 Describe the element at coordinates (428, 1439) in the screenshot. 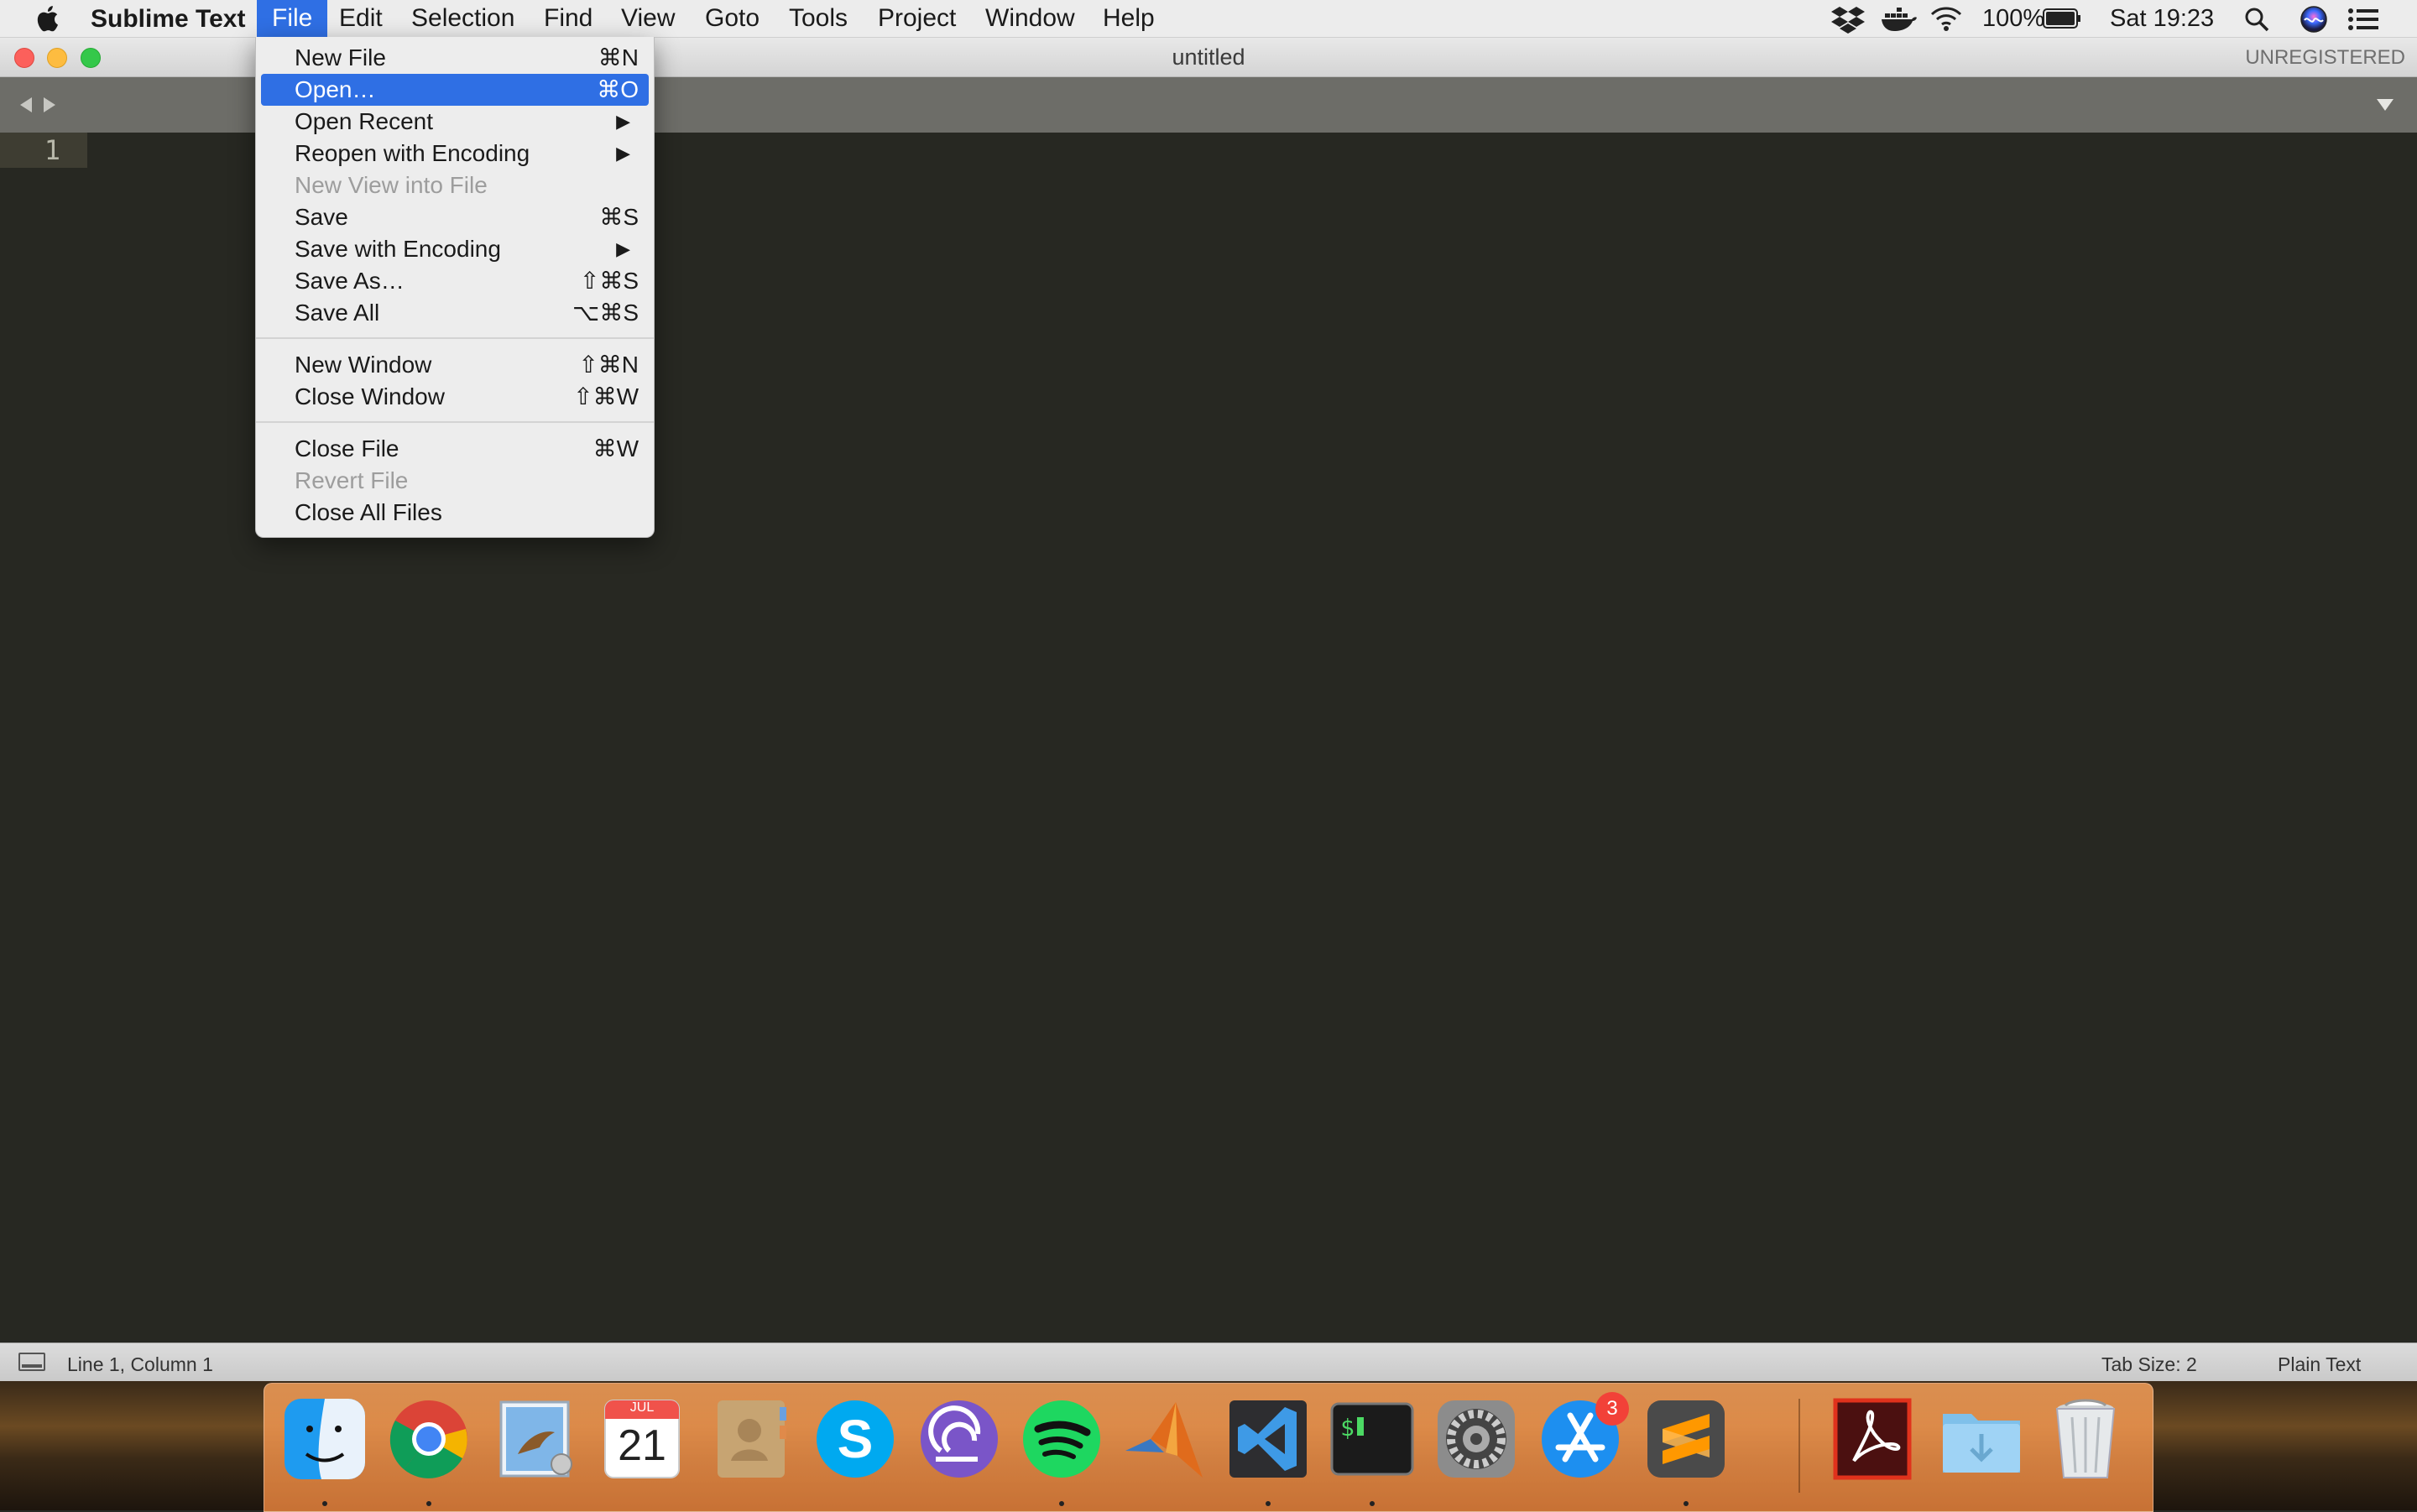

I see `chrome-icon` at that location.